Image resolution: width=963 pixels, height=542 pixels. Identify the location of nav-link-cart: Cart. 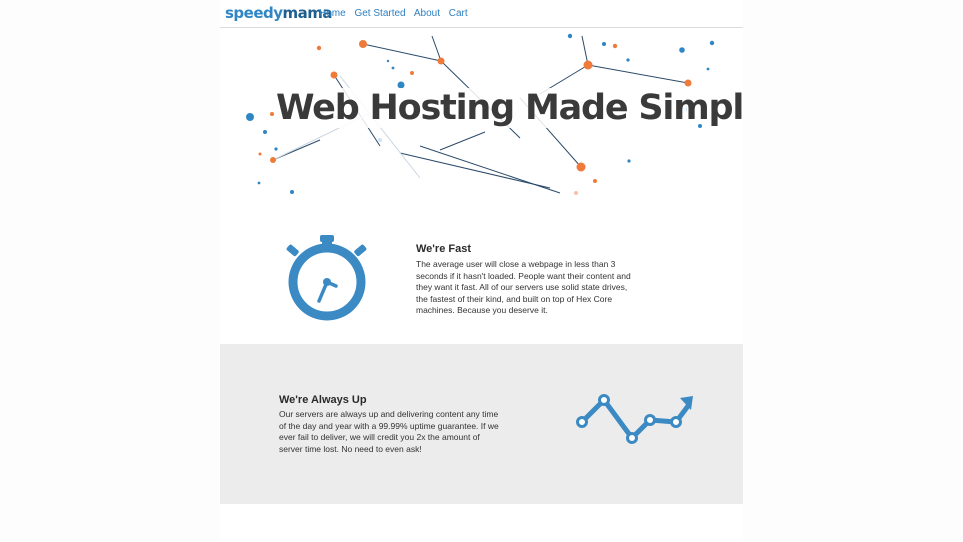
(458, 13).